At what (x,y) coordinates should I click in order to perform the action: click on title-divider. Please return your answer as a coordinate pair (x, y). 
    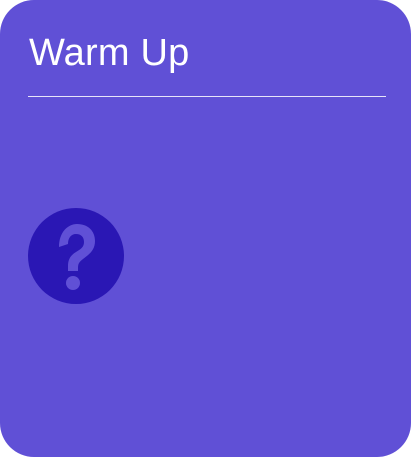
    Looking at the image, I should click on (207, 96).